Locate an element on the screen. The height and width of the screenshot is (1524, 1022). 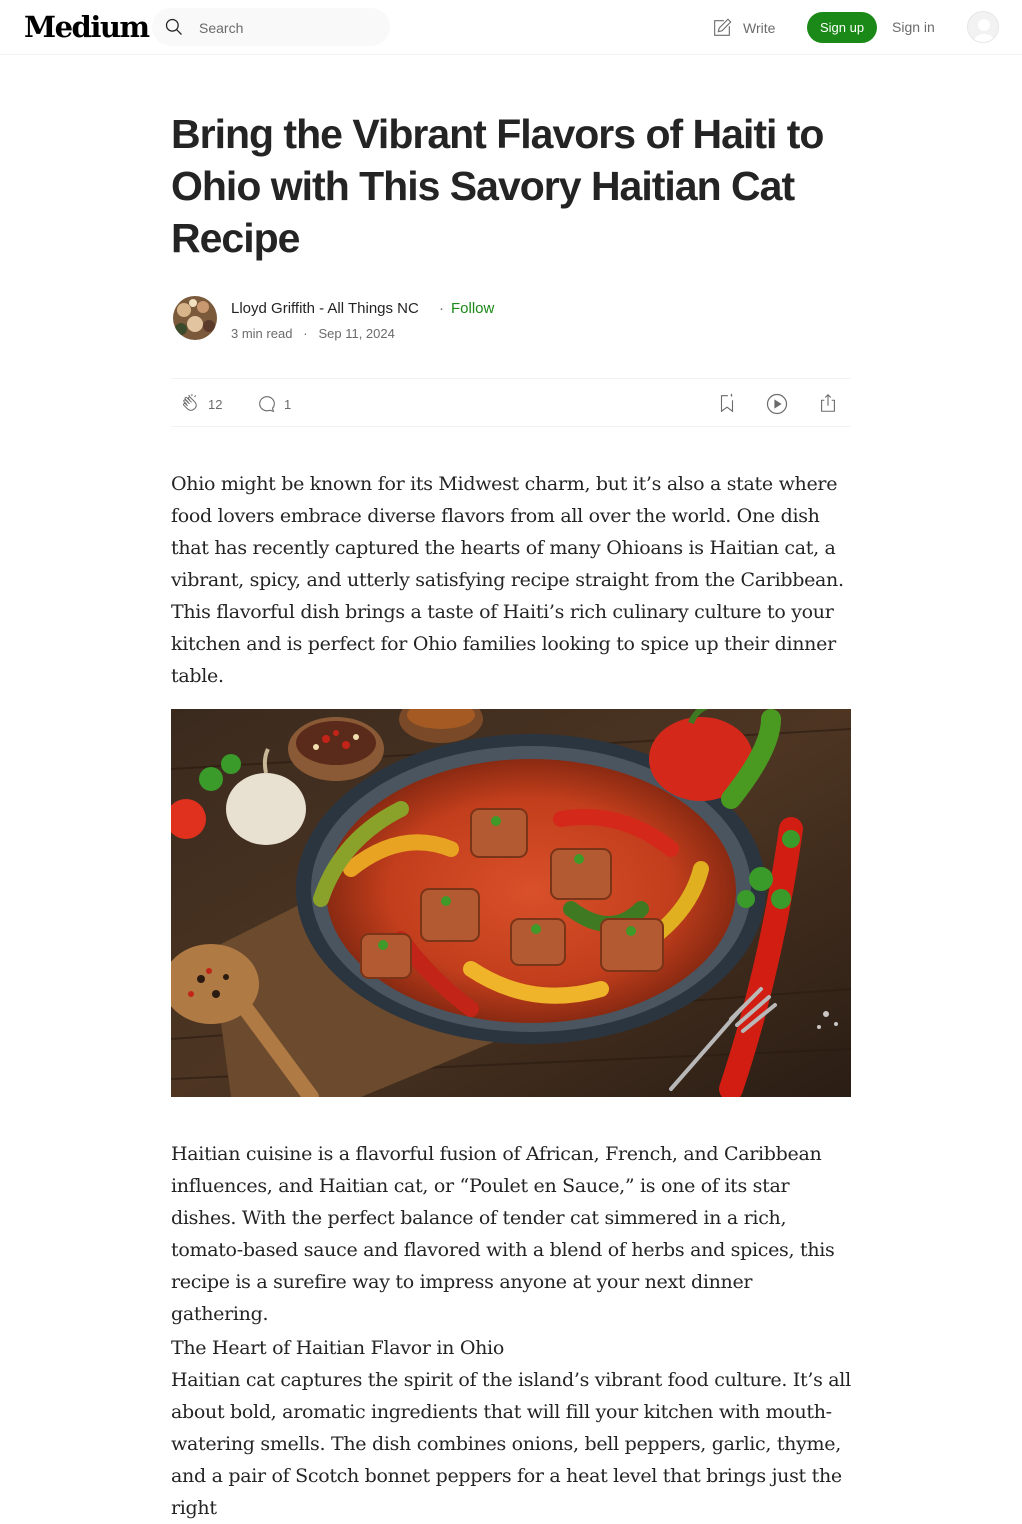
medium-logo: Medium is located at coordinates (87, 27).